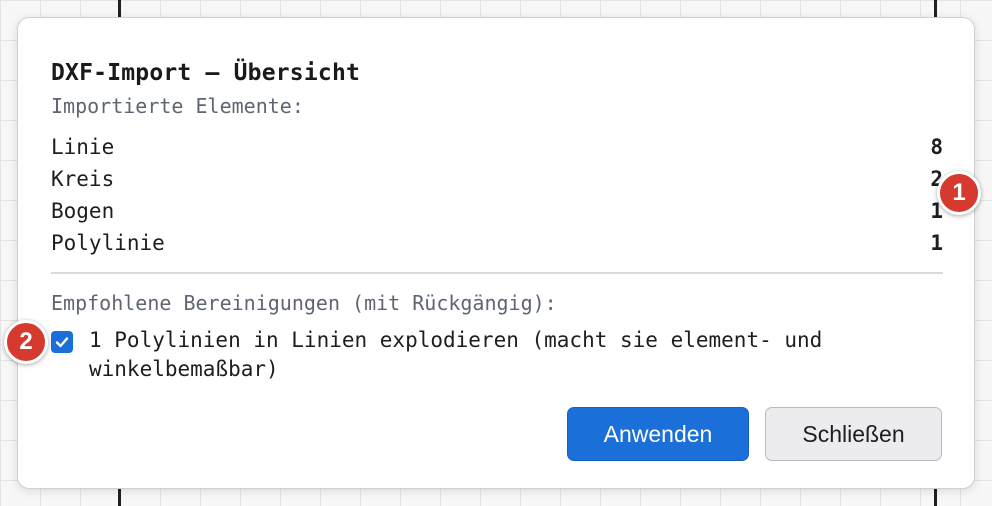 Image resolution: width=992 pixels, height=506 pixels. I want to click on element-count: 1, so click(936, 243).